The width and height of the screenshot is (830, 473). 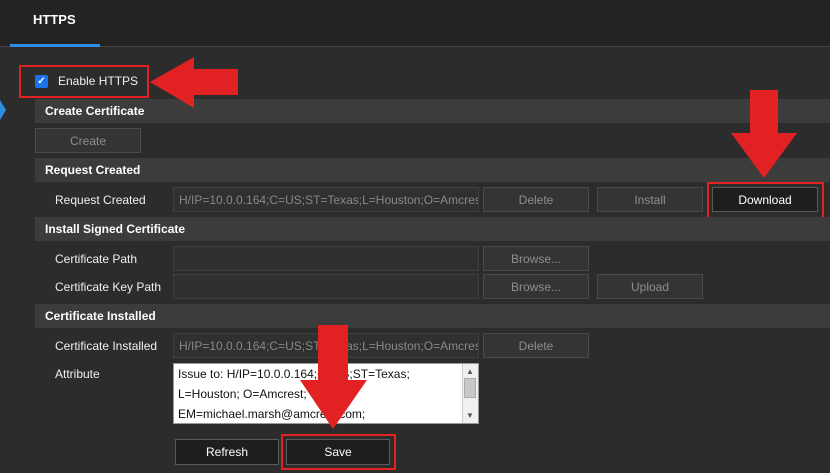 What do you see at coordinates (100, 200) in the screenshot?
I see `request-created-label: Request Created` at bounding box center [100, 200].